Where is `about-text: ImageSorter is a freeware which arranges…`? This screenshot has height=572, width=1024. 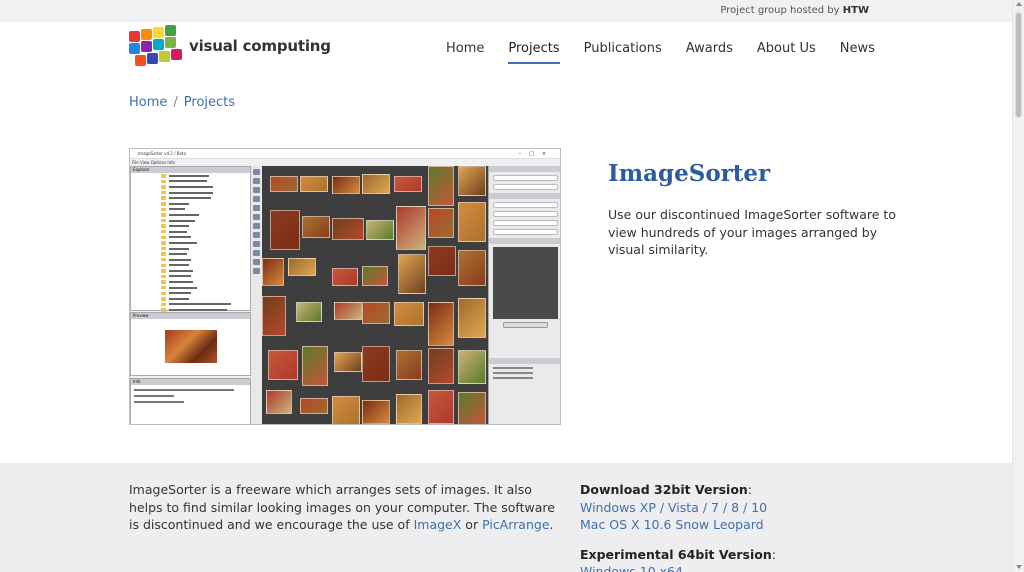
about-text: ImageSorter is a freeware which arranges… is located at coordinates (344, 507).